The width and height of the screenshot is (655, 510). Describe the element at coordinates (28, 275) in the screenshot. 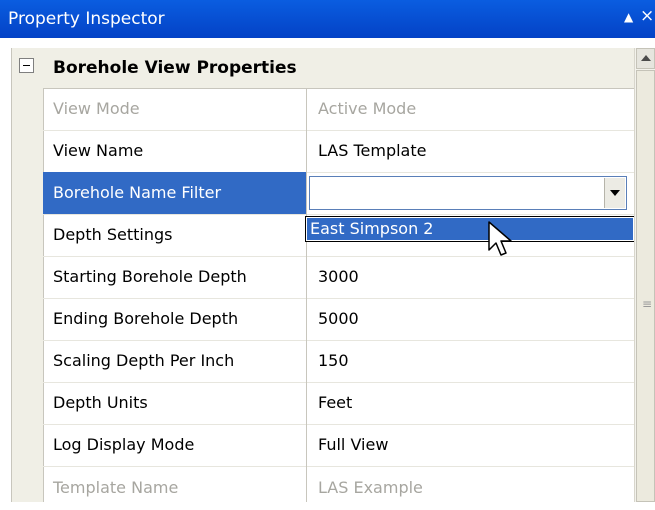

I see `grid-gutter` at that location.